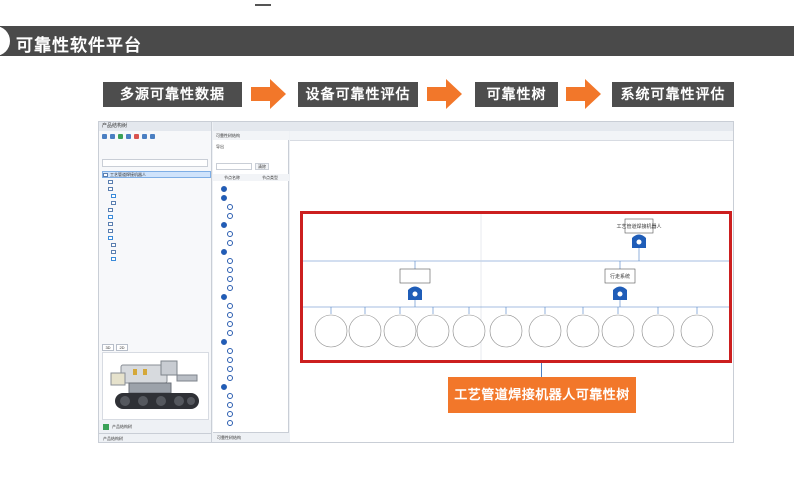  What do you see at coordinates (113, 438) in the screenshot?
I see `footer-tab-product-tree: 产品结构树` at bounding box center [113, 438].